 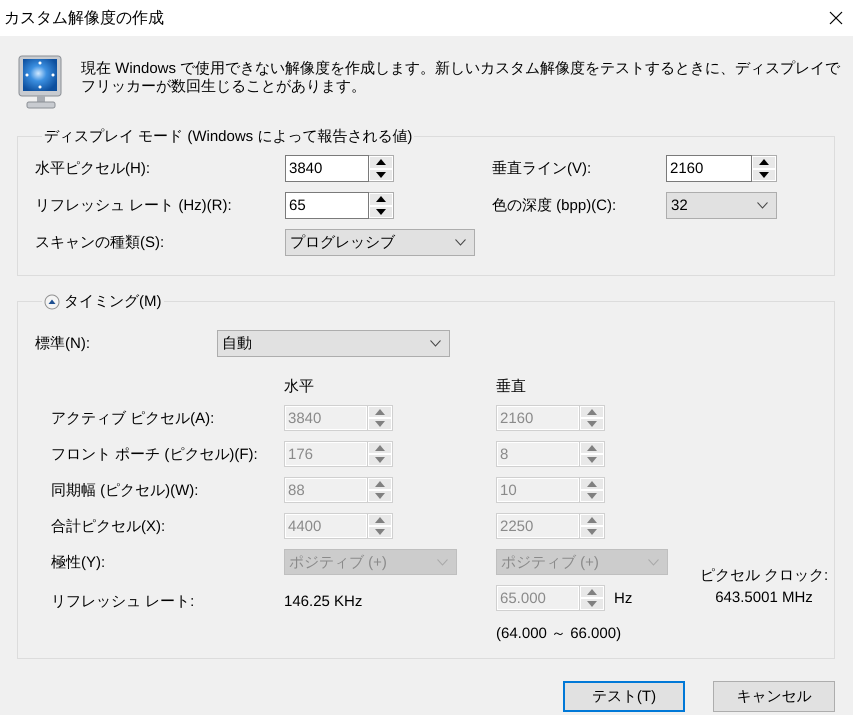 I want to click on field-label: 水平ピクセル(H):, so click(x=93, y=168).